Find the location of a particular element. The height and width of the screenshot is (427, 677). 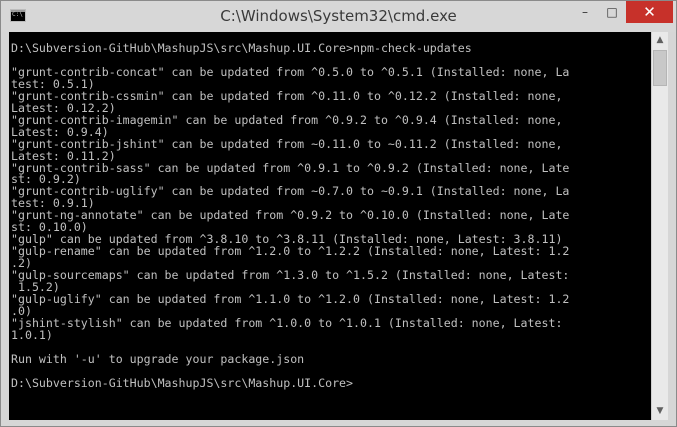

vertical-scrollbar: ▲ ▼ is located at coordinates (659, 226).